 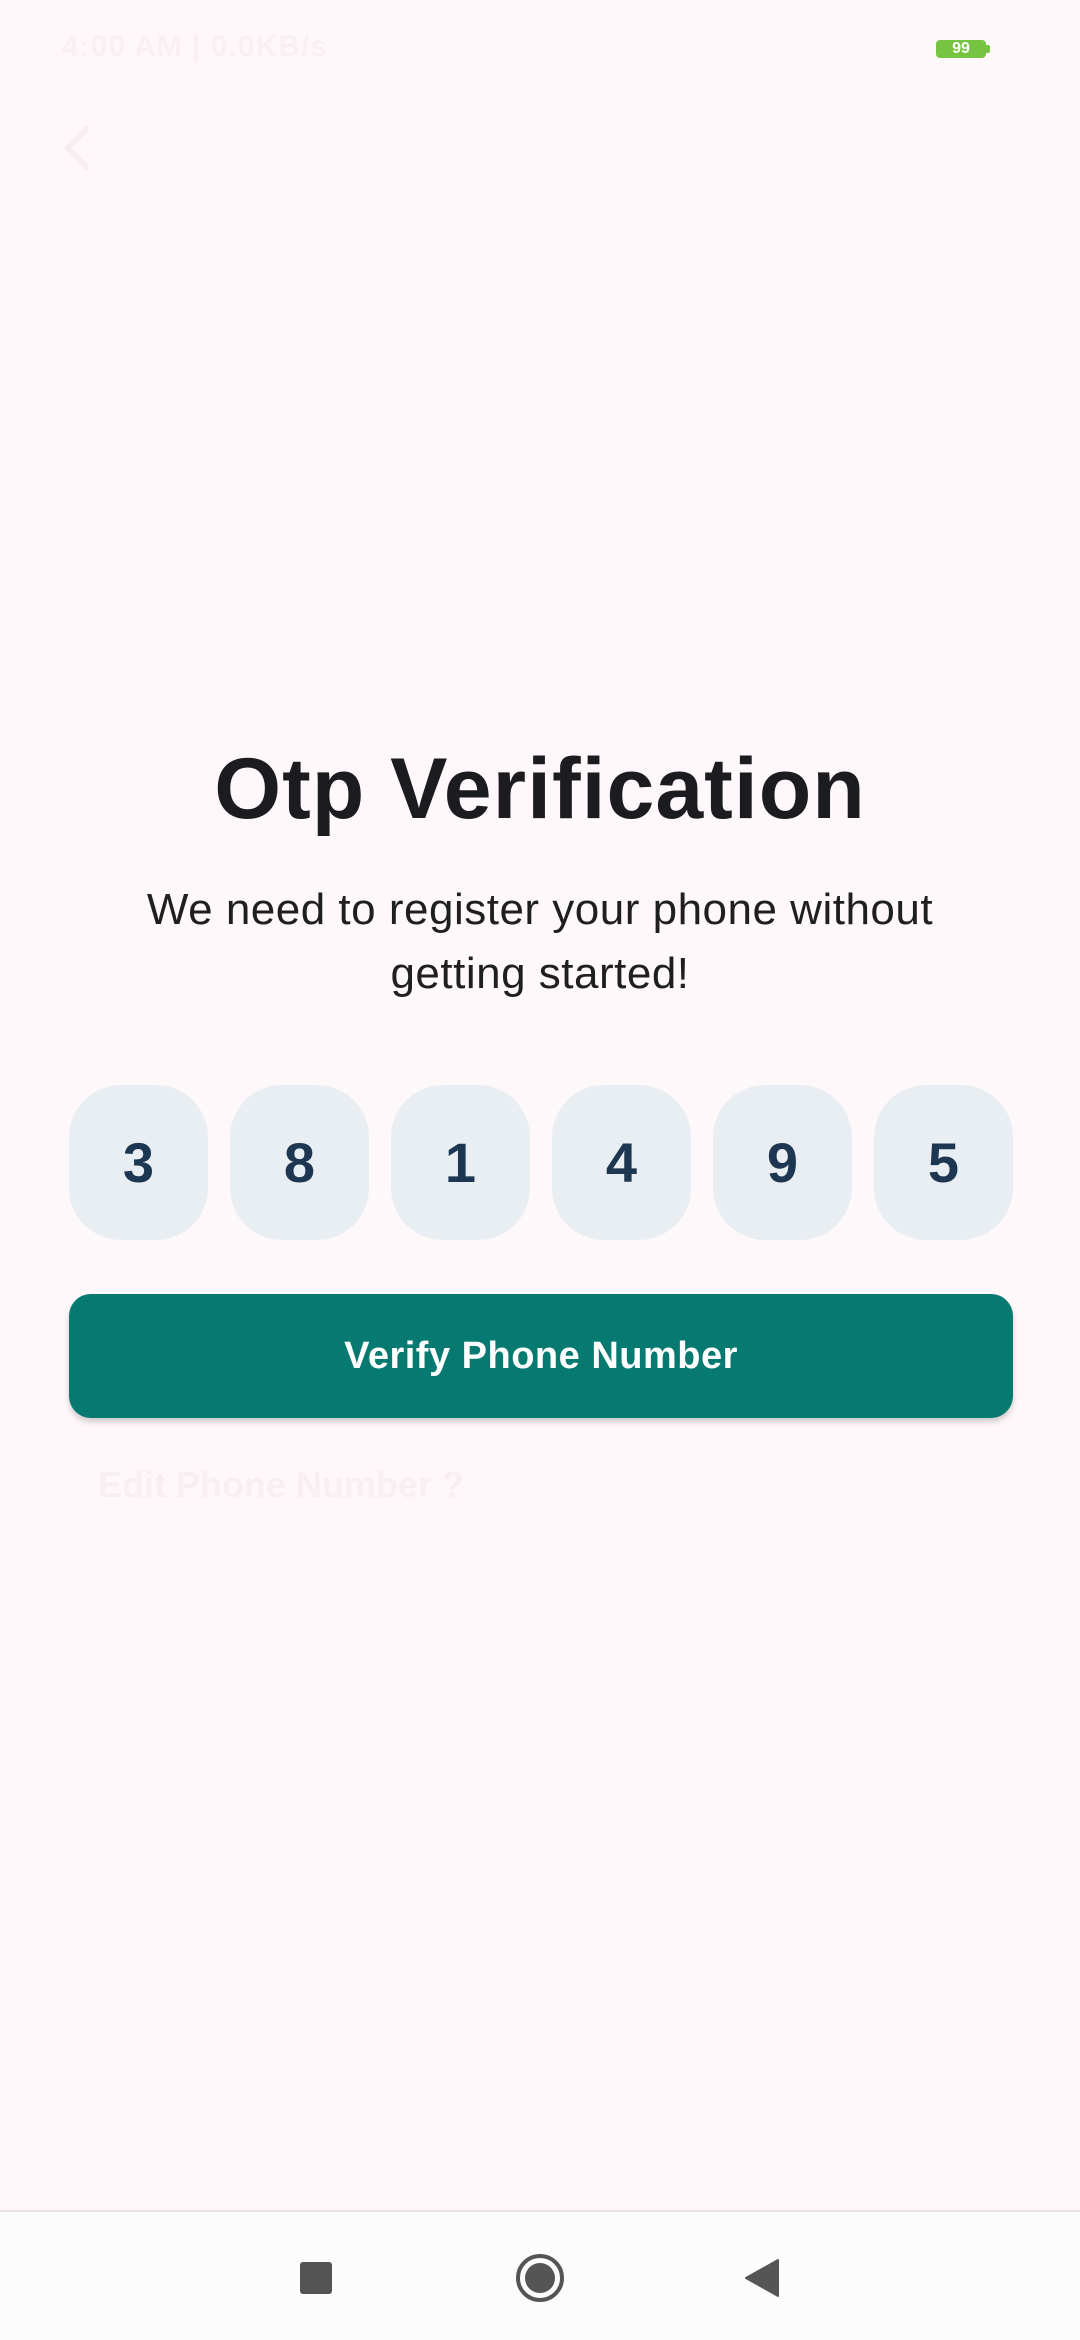 I want to click on nav-back-button, so click(x=762, y=2278).